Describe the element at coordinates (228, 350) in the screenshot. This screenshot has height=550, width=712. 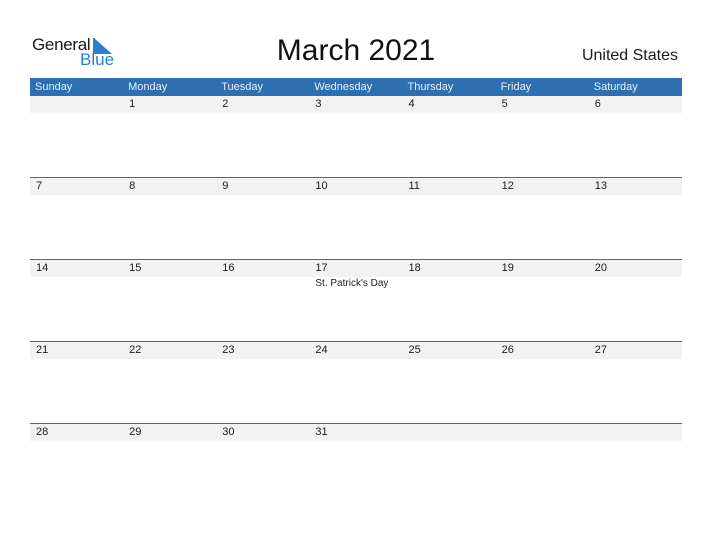
I see `day-number: 23` at that location.